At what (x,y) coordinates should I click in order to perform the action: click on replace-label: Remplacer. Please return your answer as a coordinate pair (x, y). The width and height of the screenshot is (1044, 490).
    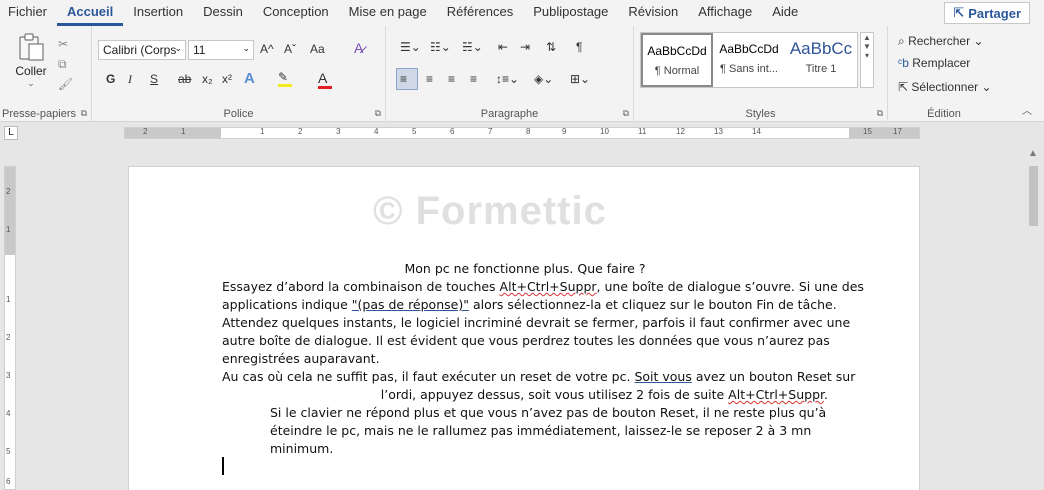
    Looking at the image, I should click on (941, 63).